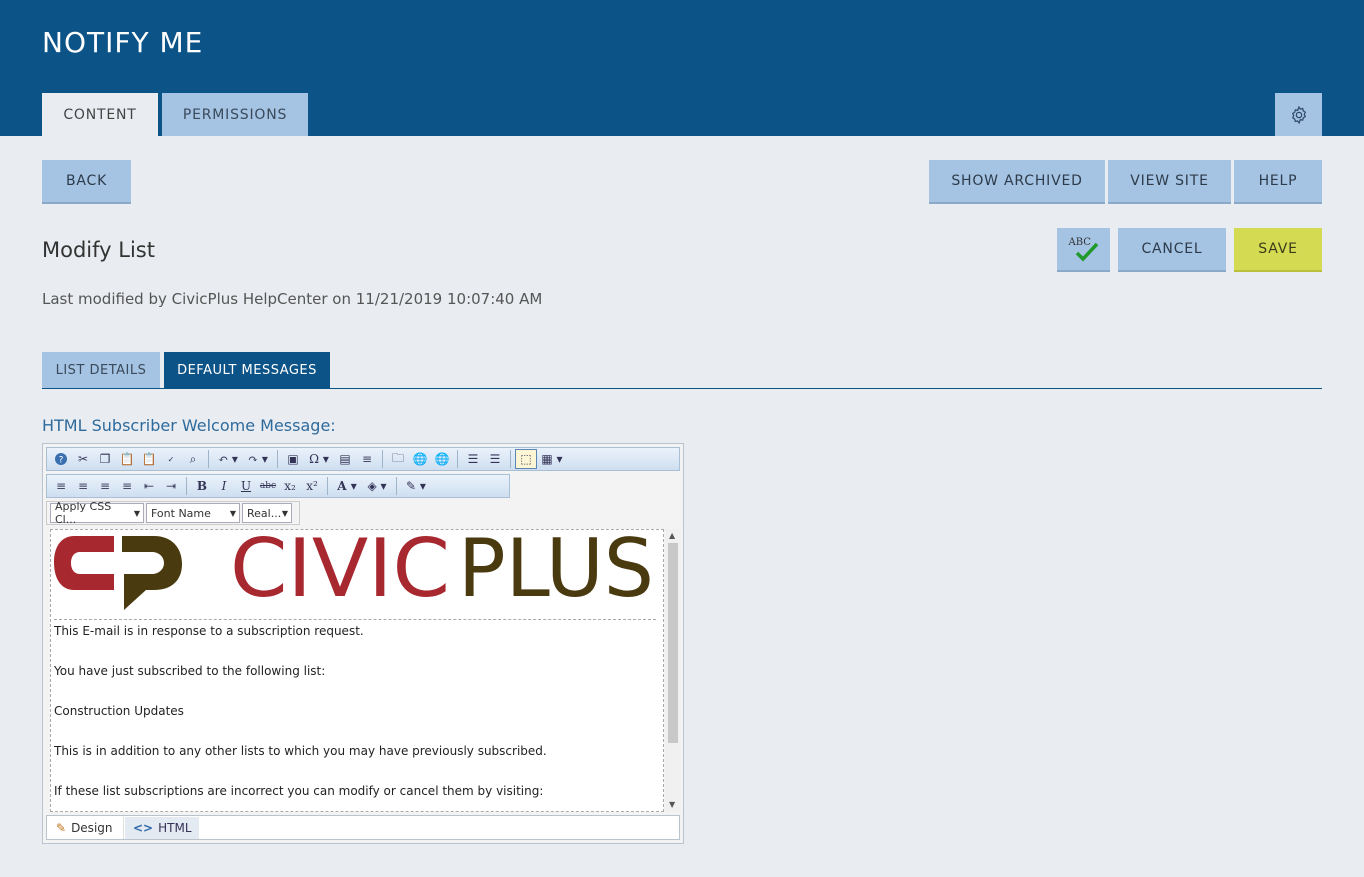  I want to click on font-name-value: Font Name, so click(181, 513).